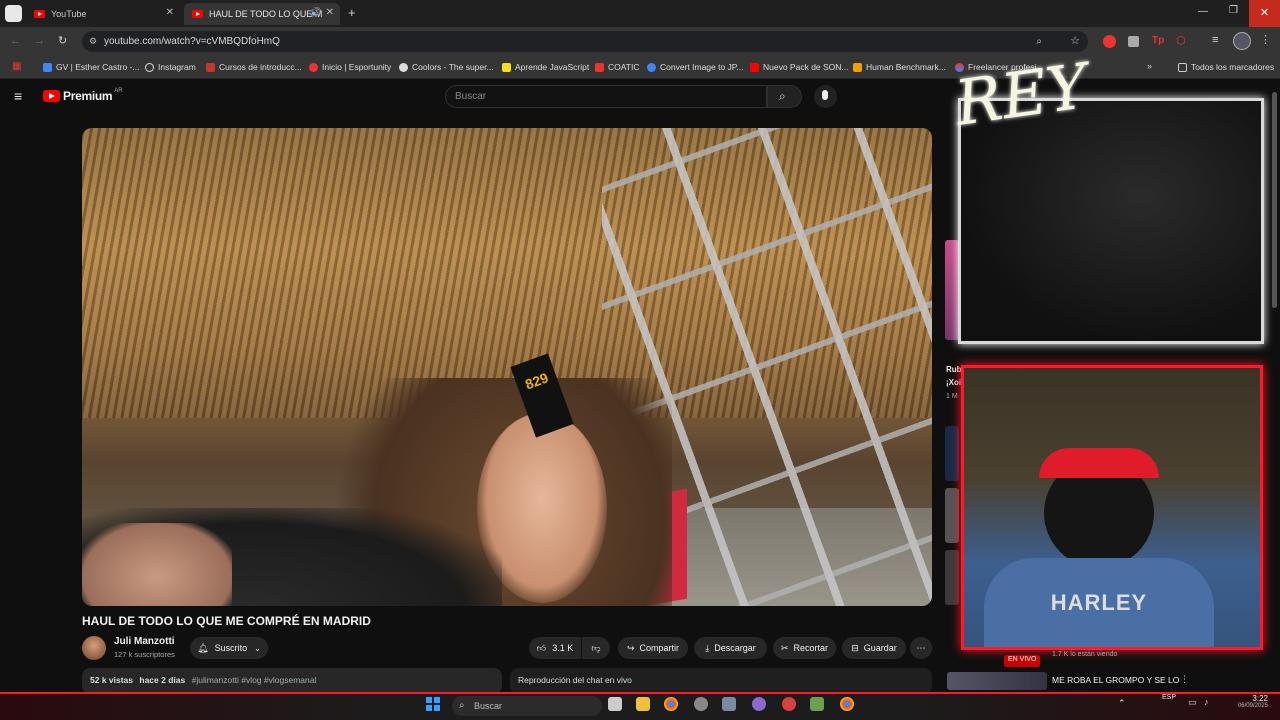 This screenshot has width=1280, height=720. I want to click on bookmark-item: Inicio | Esportunity, so click(350, 67).